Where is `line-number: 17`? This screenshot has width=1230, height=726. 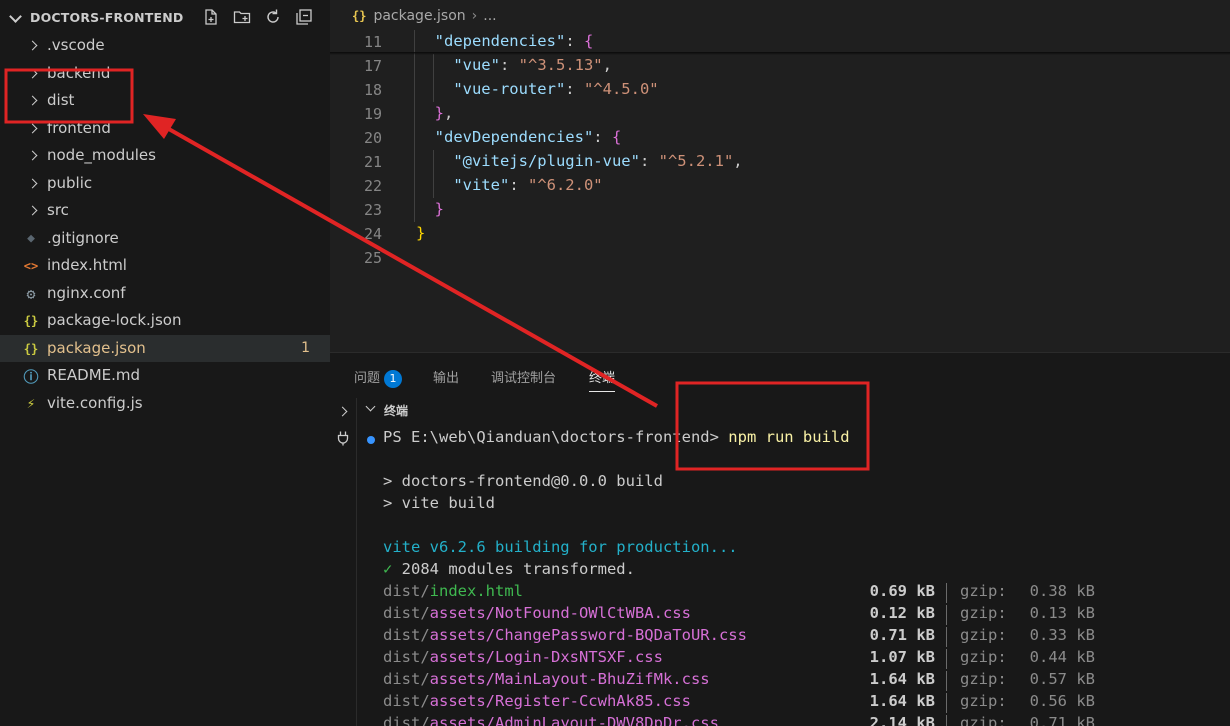
line-number: 17 is located at coordinates (372, 66).